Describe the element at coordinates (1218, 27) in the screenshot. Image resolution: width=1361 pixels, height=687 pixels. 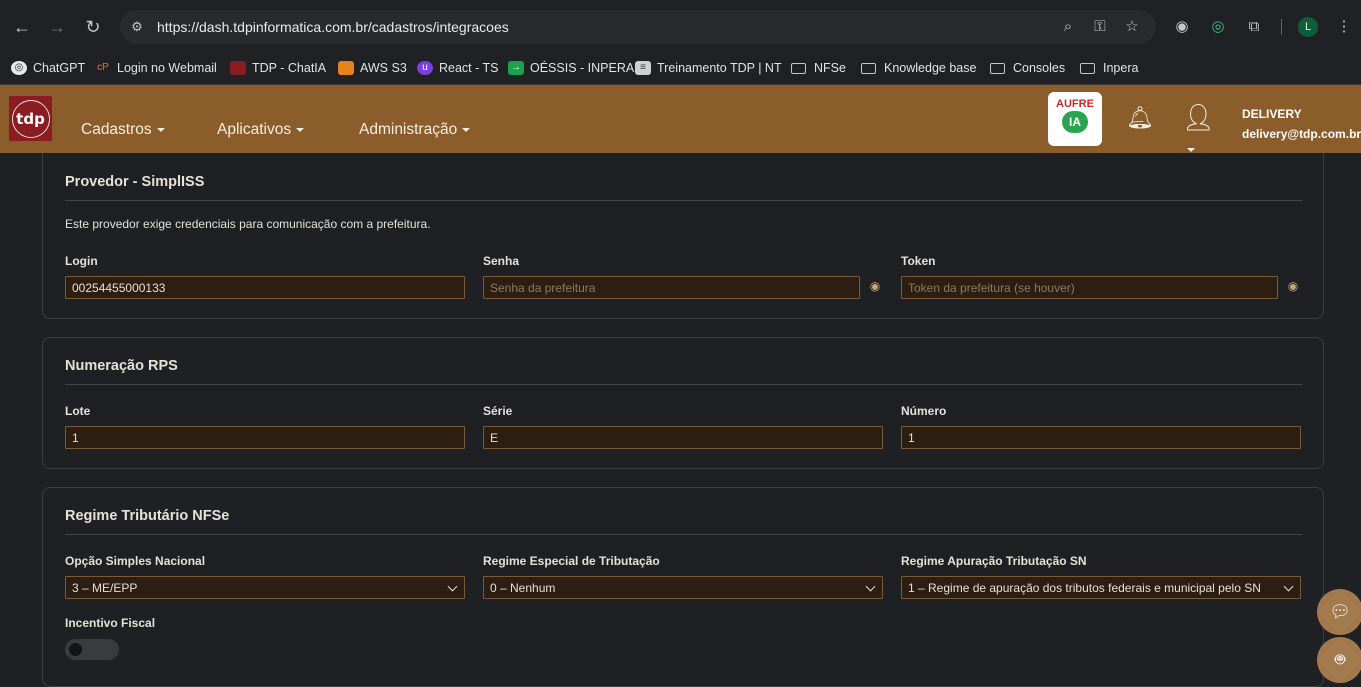
I see `extension-target-icon: ◎` at that location.